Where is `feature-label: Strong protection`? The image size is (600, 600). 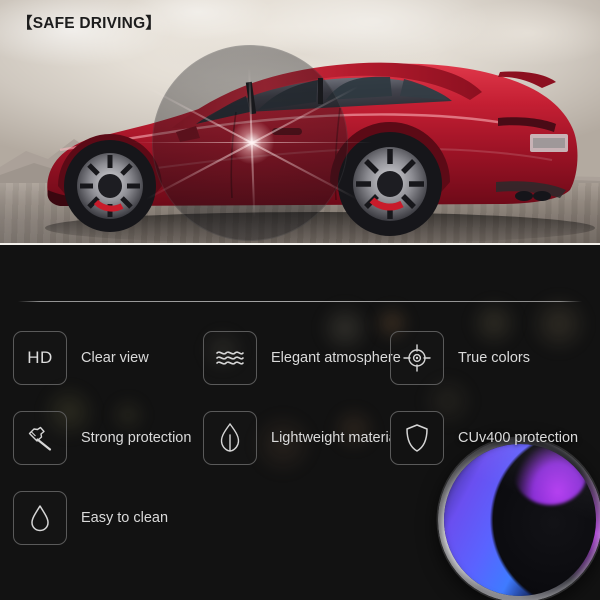
feature-label: Strong protection is located at coordinates (136, 437).